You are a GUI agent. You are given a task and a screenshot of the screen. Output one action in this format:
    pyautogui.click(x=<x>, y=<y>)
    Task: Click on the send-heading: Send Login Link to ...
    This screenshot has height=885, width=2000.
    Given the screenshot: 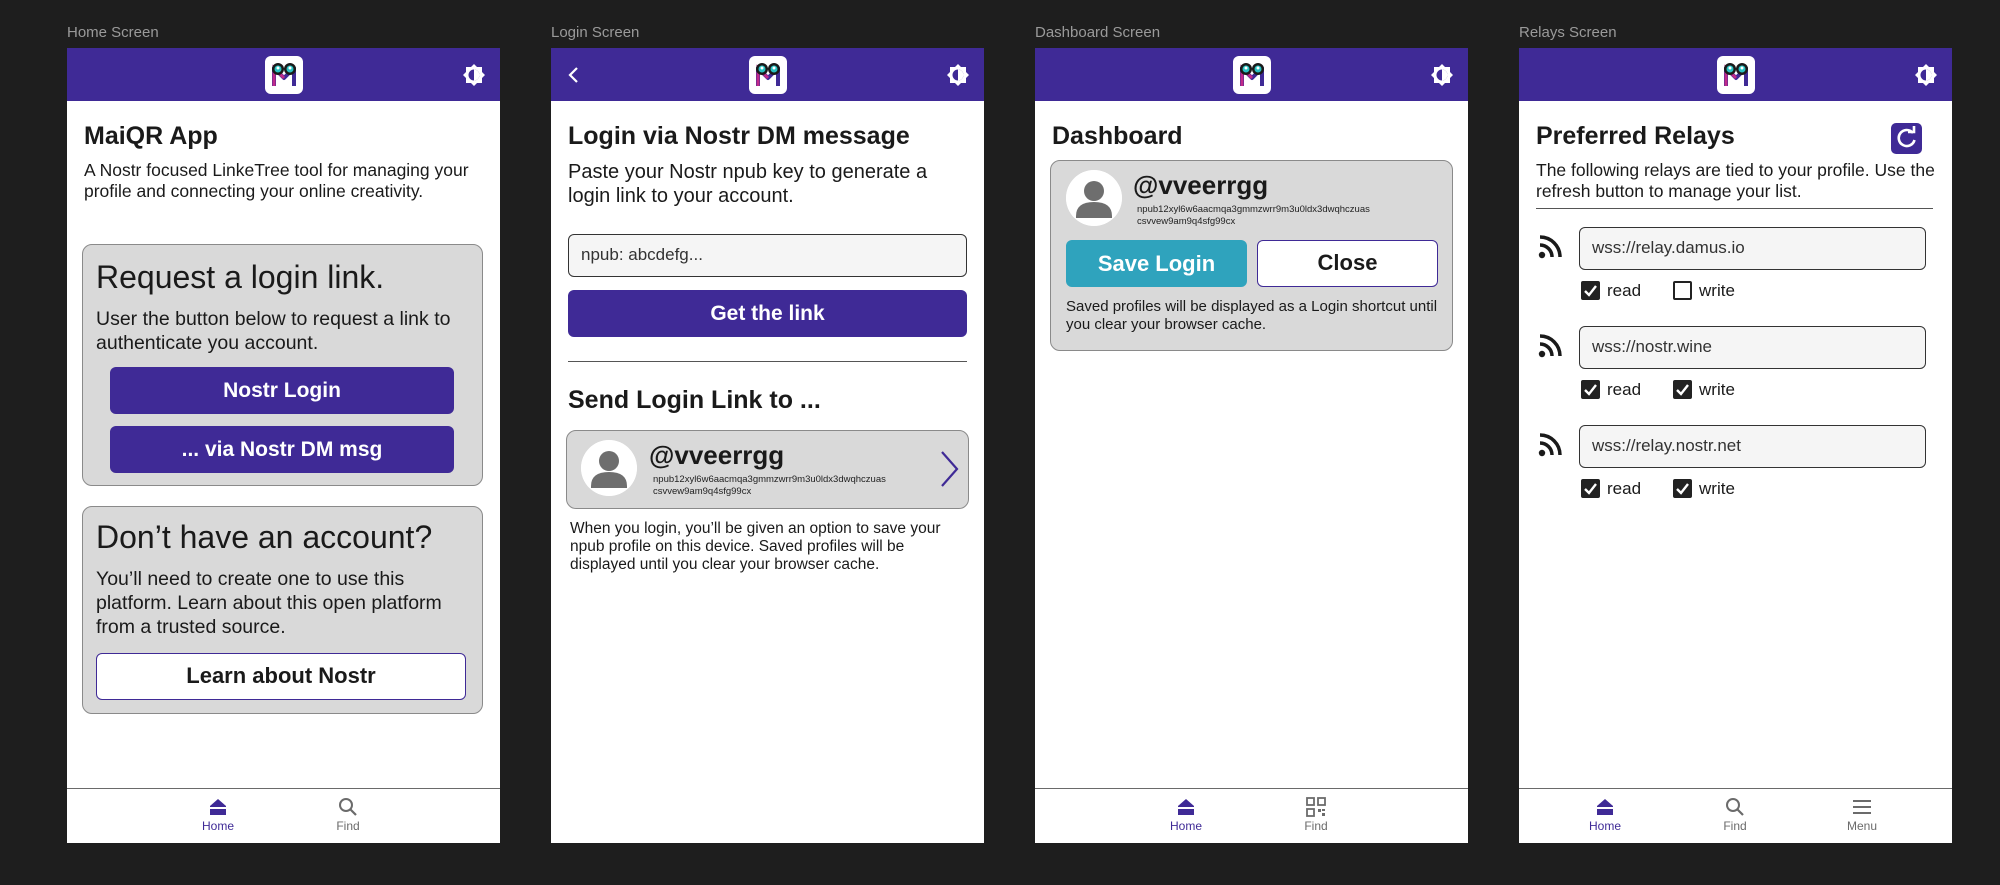 What is the action you would take?
    pyautogui.click(x=694, y=400)
    